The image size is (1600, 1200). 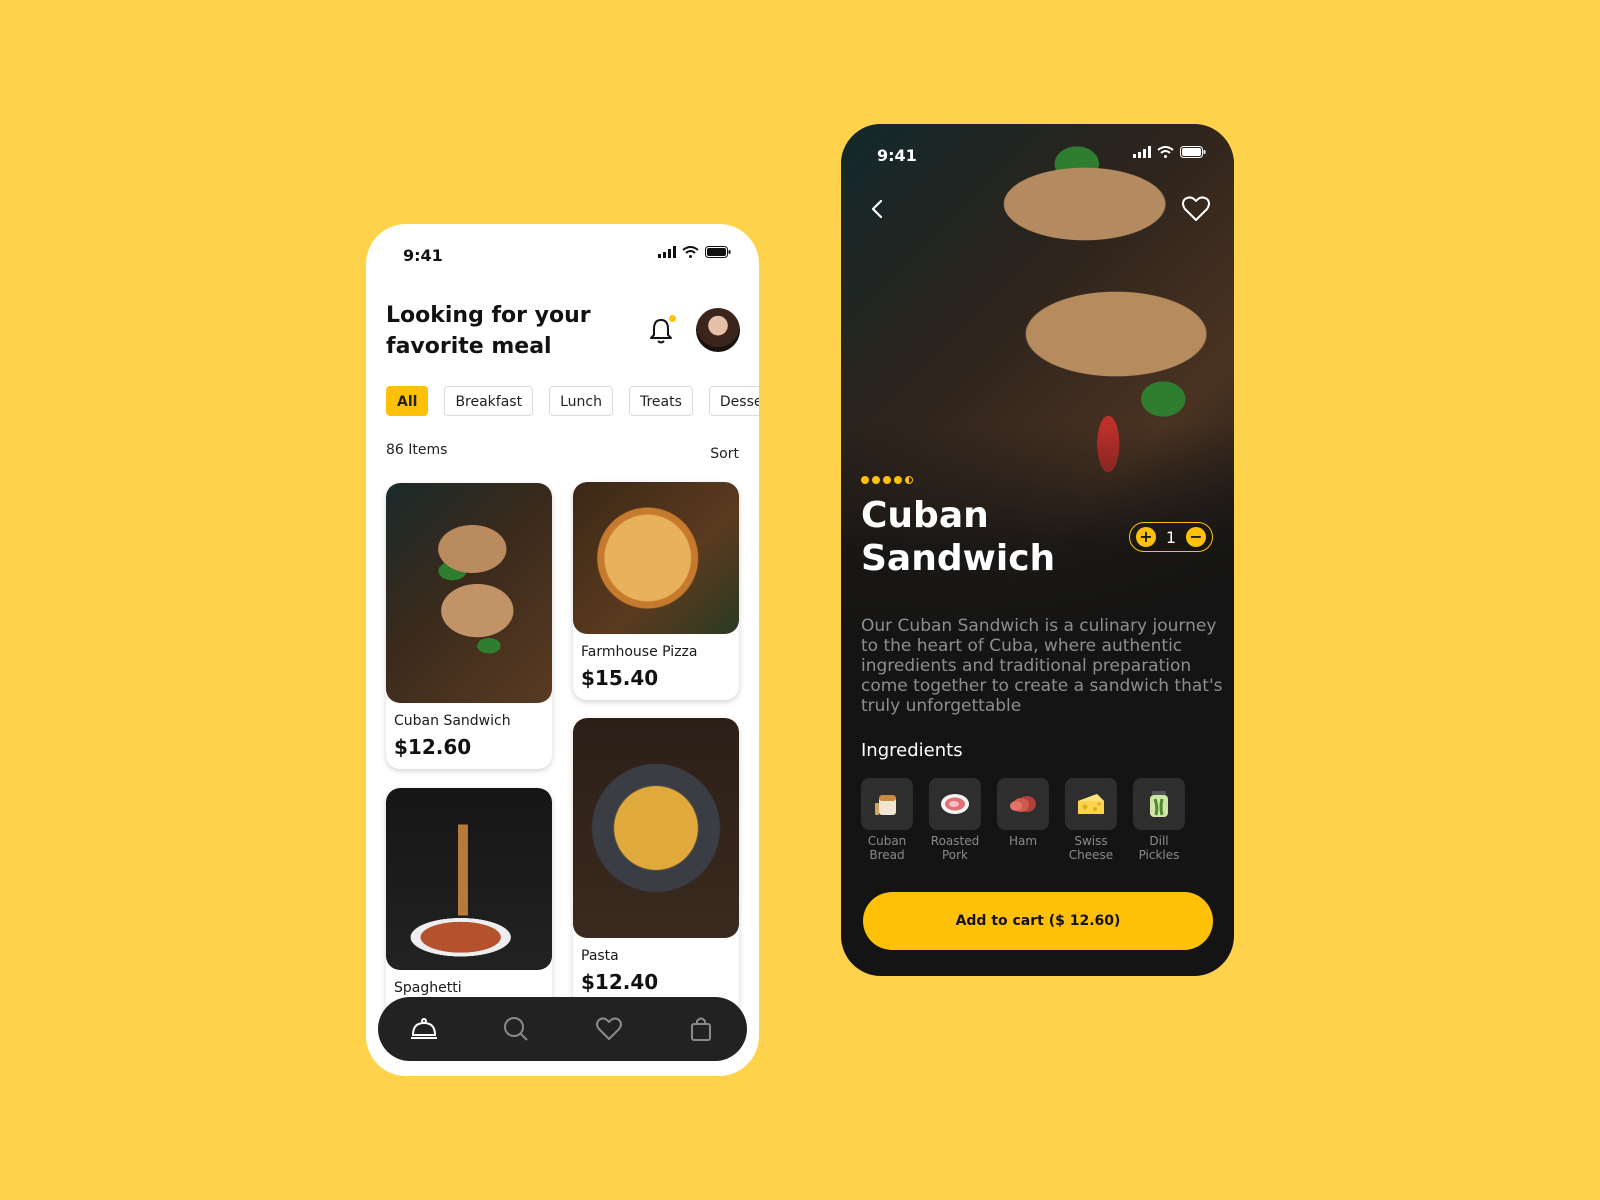 What do you see at coordinates (417, 450) in the screenshot?
I see `item-count: 86 Items` at bounding box center [417, 450].